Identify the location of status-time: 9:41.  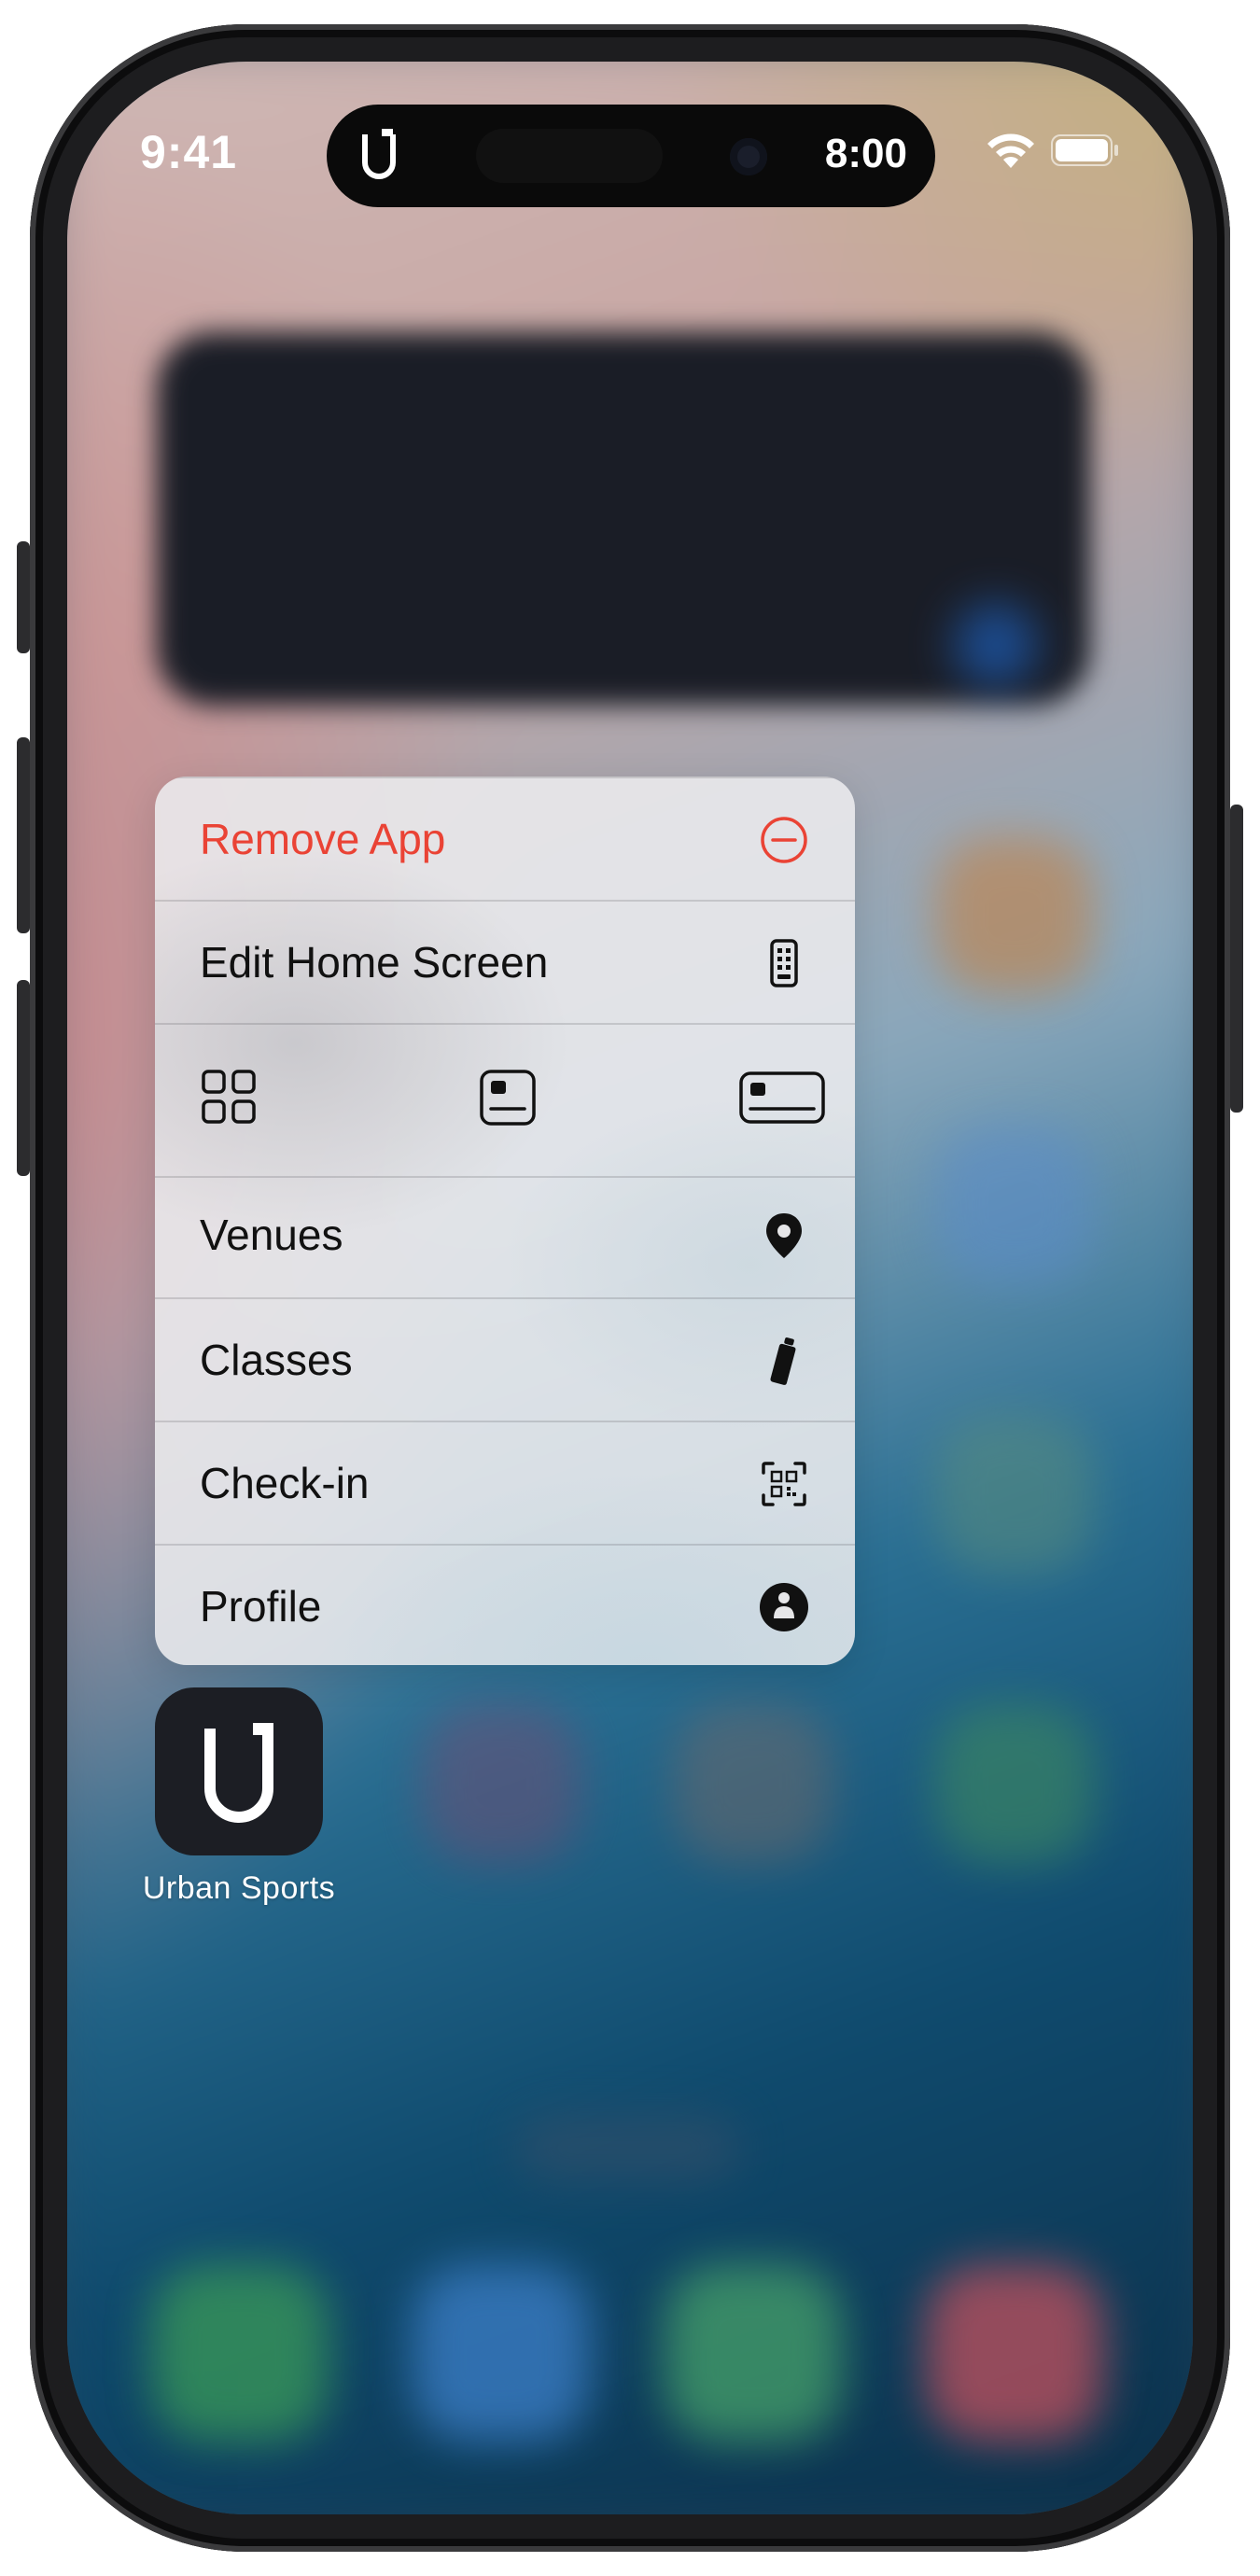
(189, 152).